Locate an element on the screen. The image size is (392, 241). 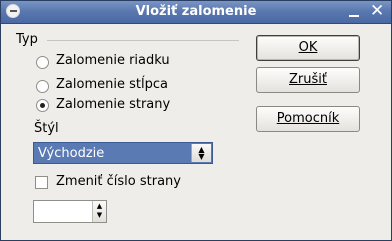
radio-page-break is located at coordinates (42, 105).